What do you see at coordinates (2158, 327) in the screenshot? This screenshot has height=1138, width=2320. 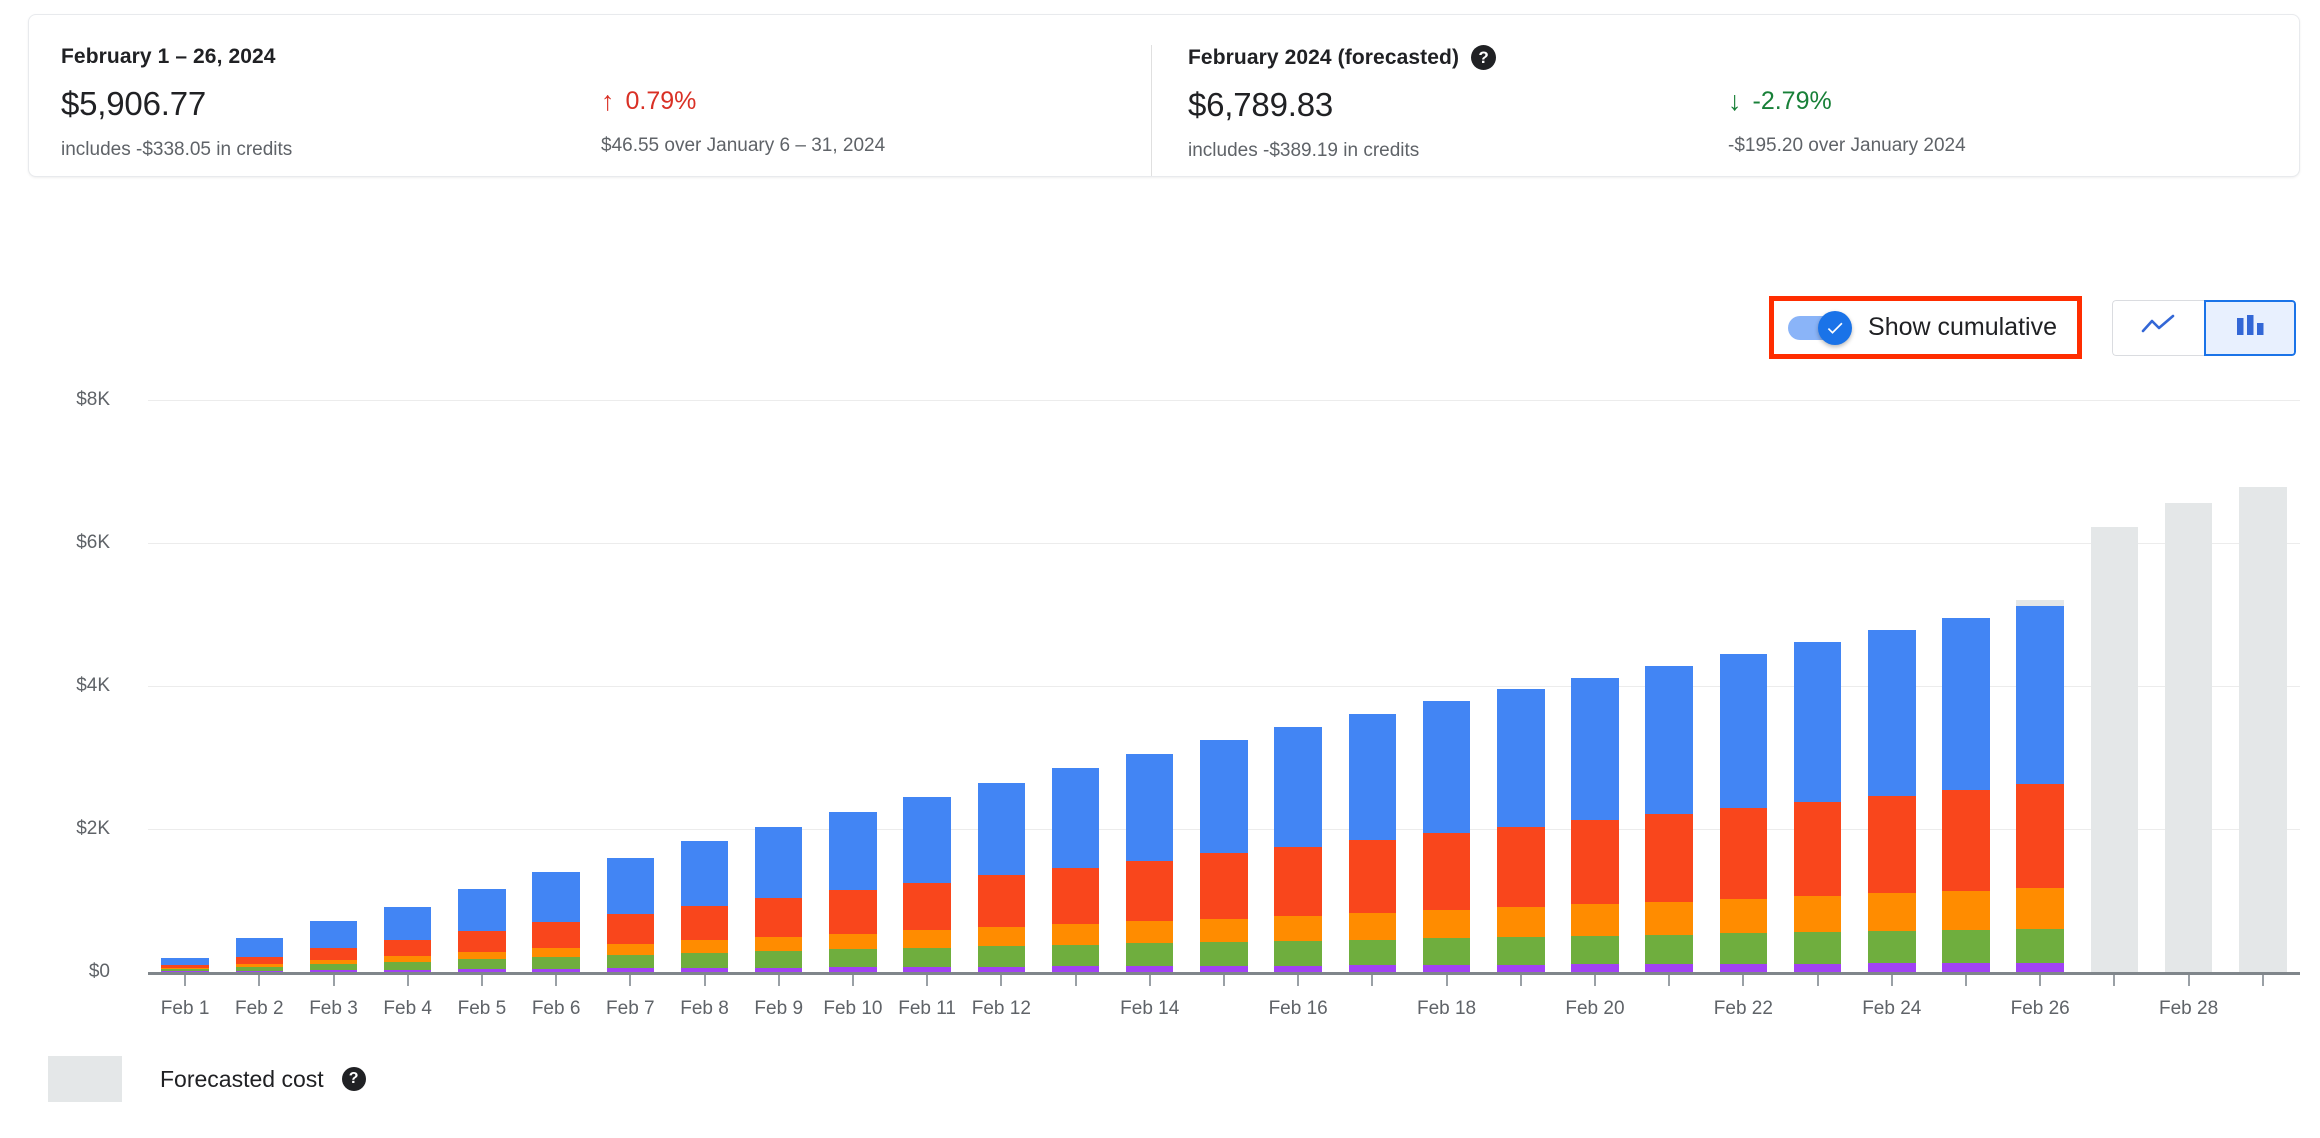 I see `line-chart-button` at bounding box center [2158, 327].